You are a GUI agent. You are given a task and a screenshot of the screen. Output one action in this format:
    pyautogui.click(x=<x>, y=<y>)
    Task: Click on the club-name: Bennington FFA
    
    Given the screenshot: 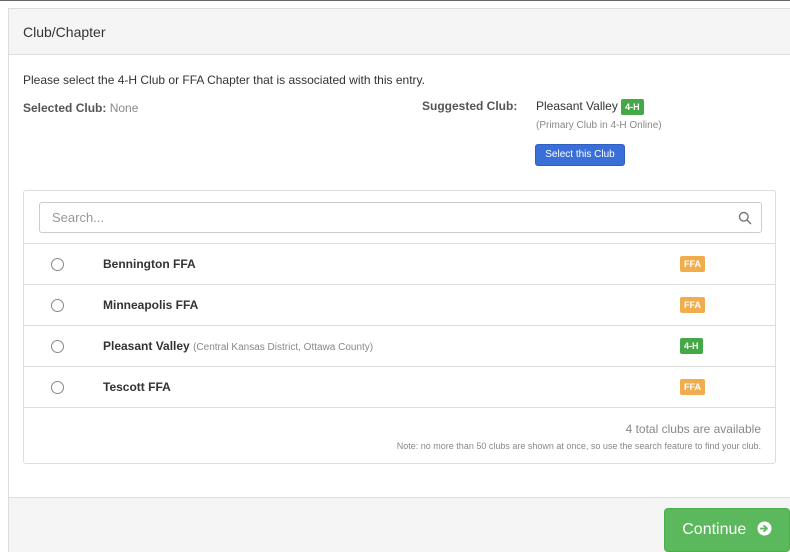 What is the action you would take?
    pyautogui.click(x=149, y=264)
    